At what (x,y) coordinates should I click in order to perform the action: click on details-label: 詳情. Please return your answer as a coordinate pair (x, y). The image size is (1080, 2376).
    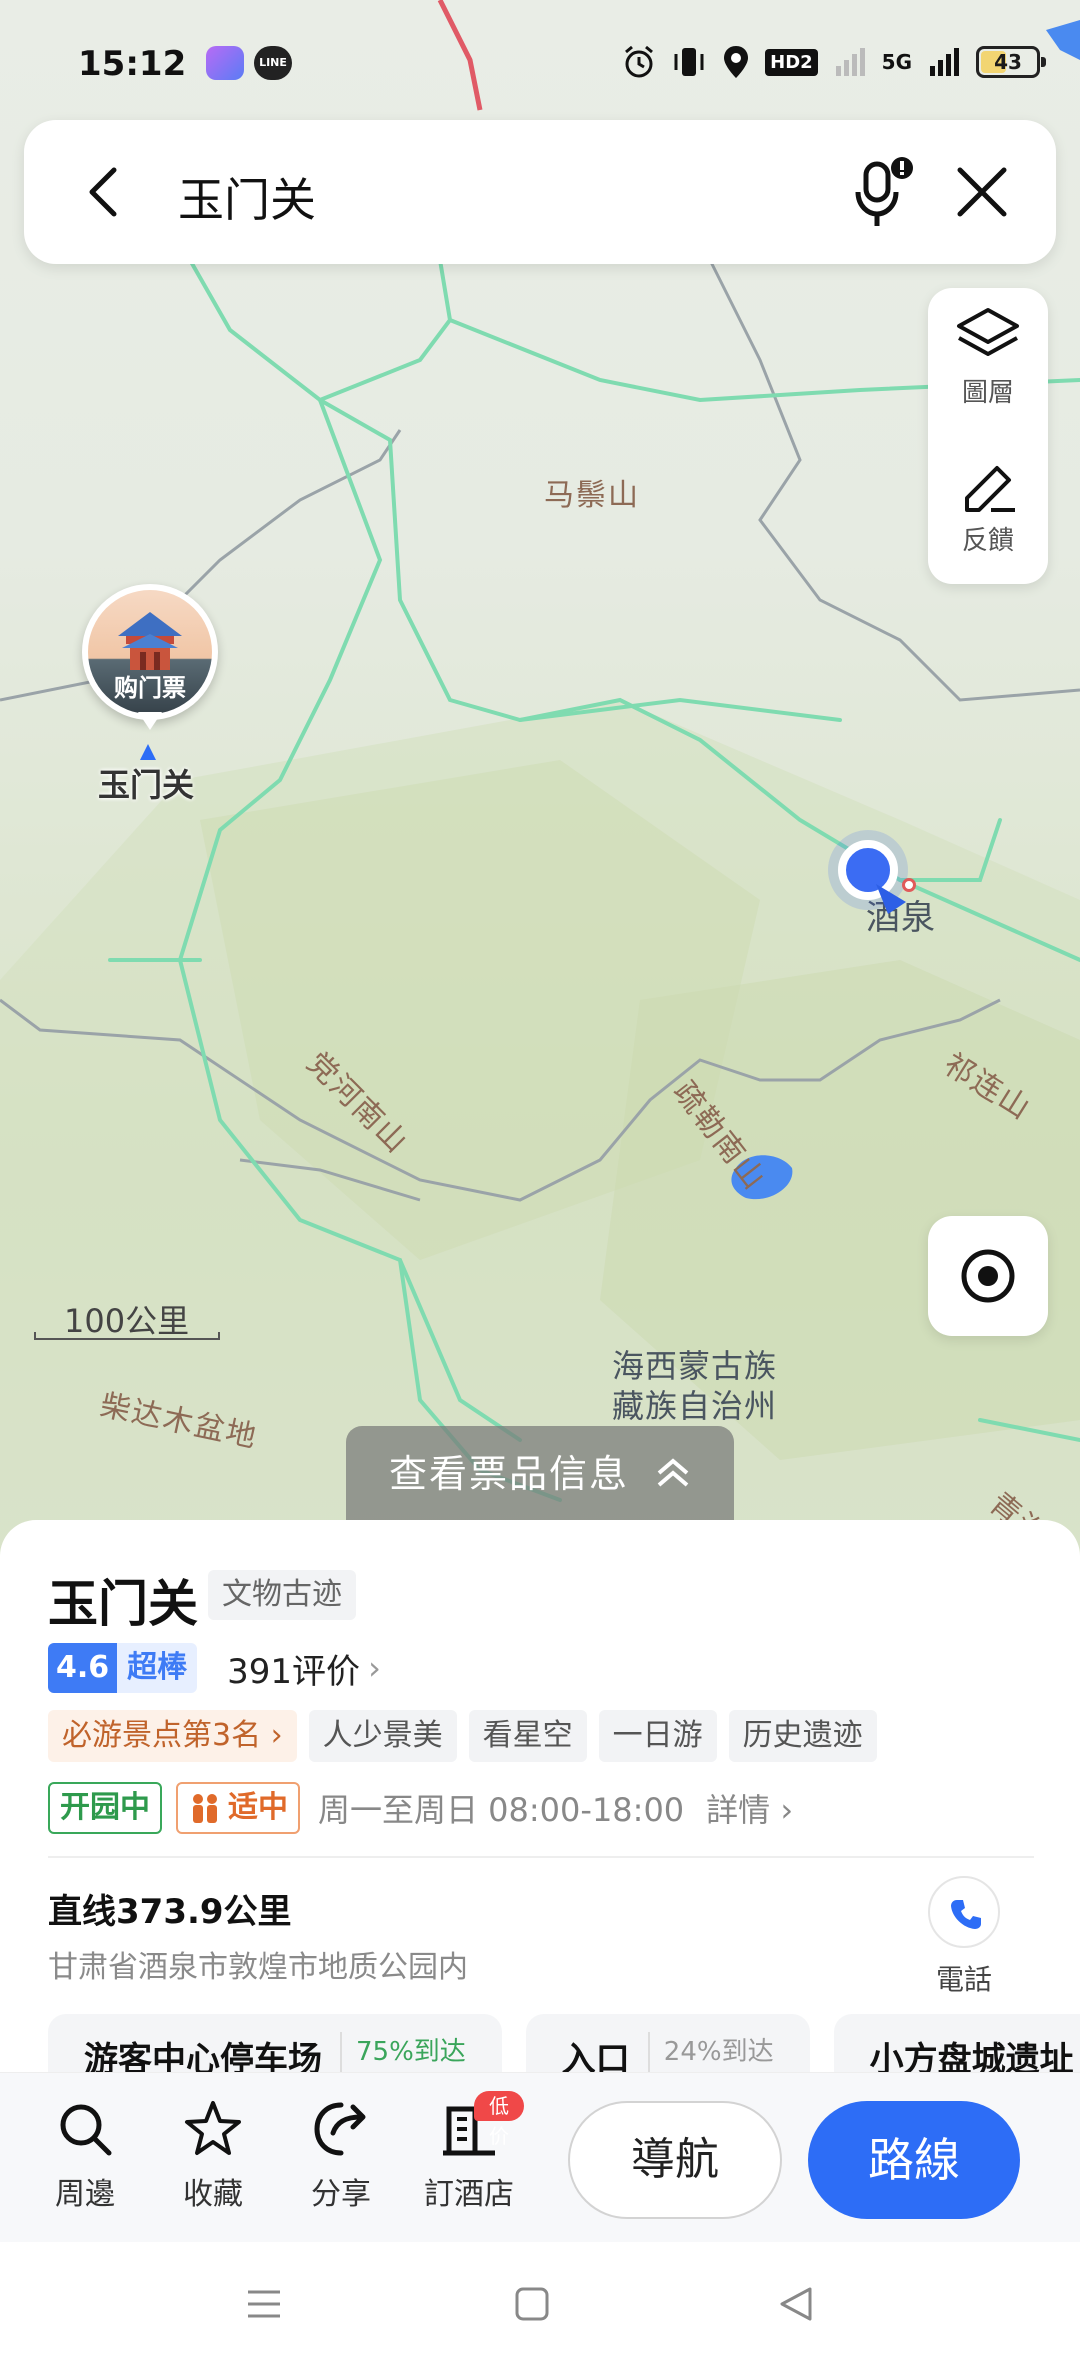
    Looking at the image, I should click on (738, 1810).